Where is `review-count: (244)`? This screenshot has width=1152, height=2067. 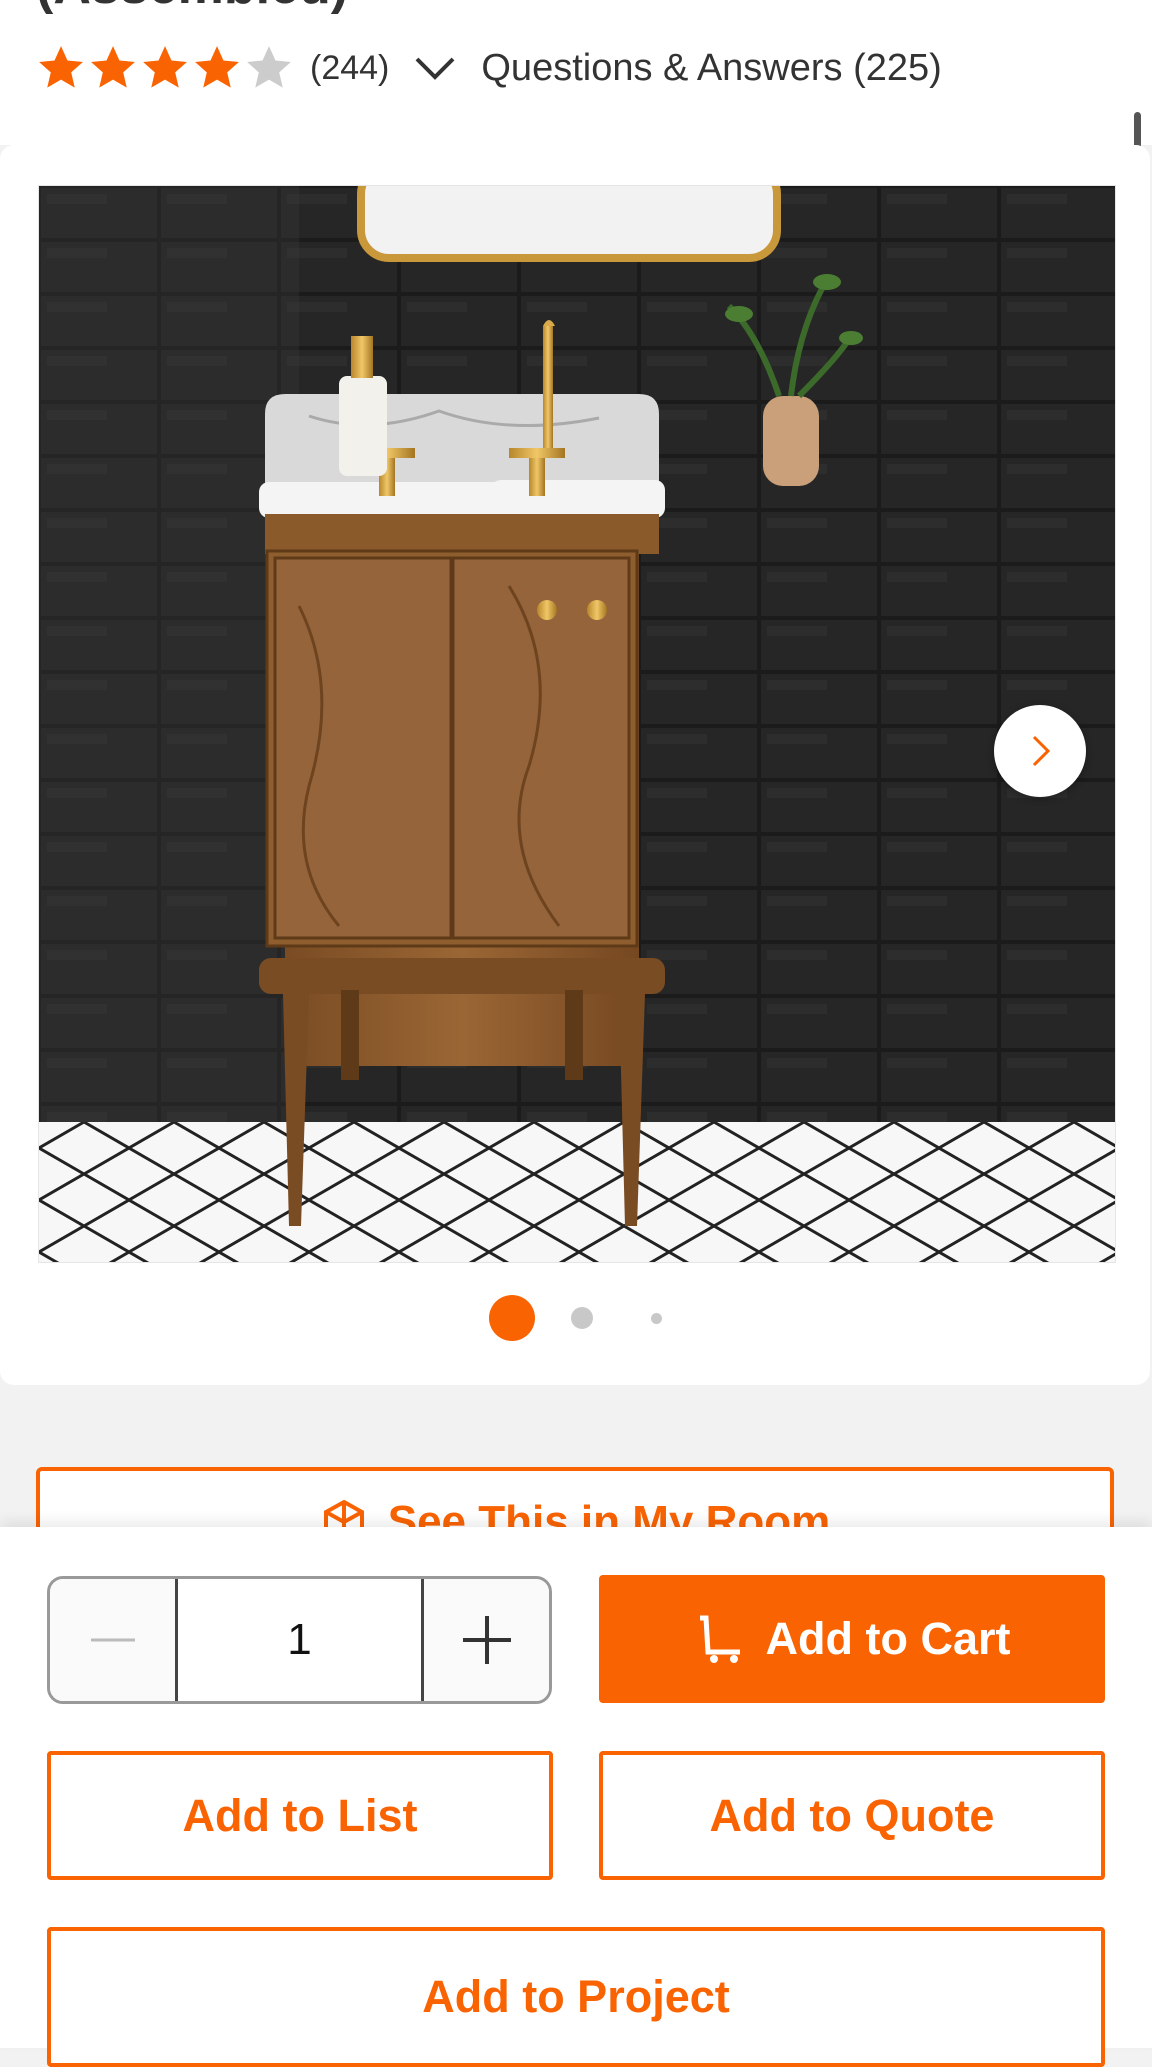
review-count: (244) is located at coordinates (349, 68).